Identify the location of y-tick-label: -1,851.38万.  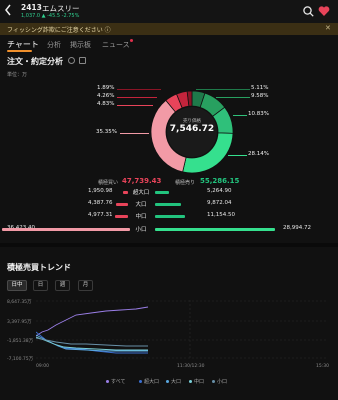
(20, 341).